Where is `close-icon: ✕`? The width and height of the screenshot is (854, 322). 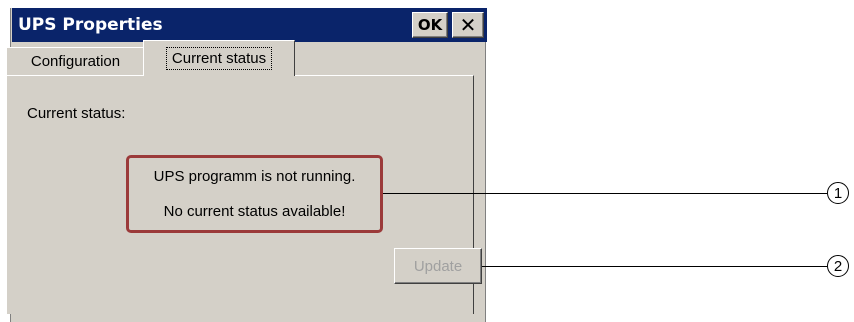
close-icon: ✕ is located at coordinates (468, 25).